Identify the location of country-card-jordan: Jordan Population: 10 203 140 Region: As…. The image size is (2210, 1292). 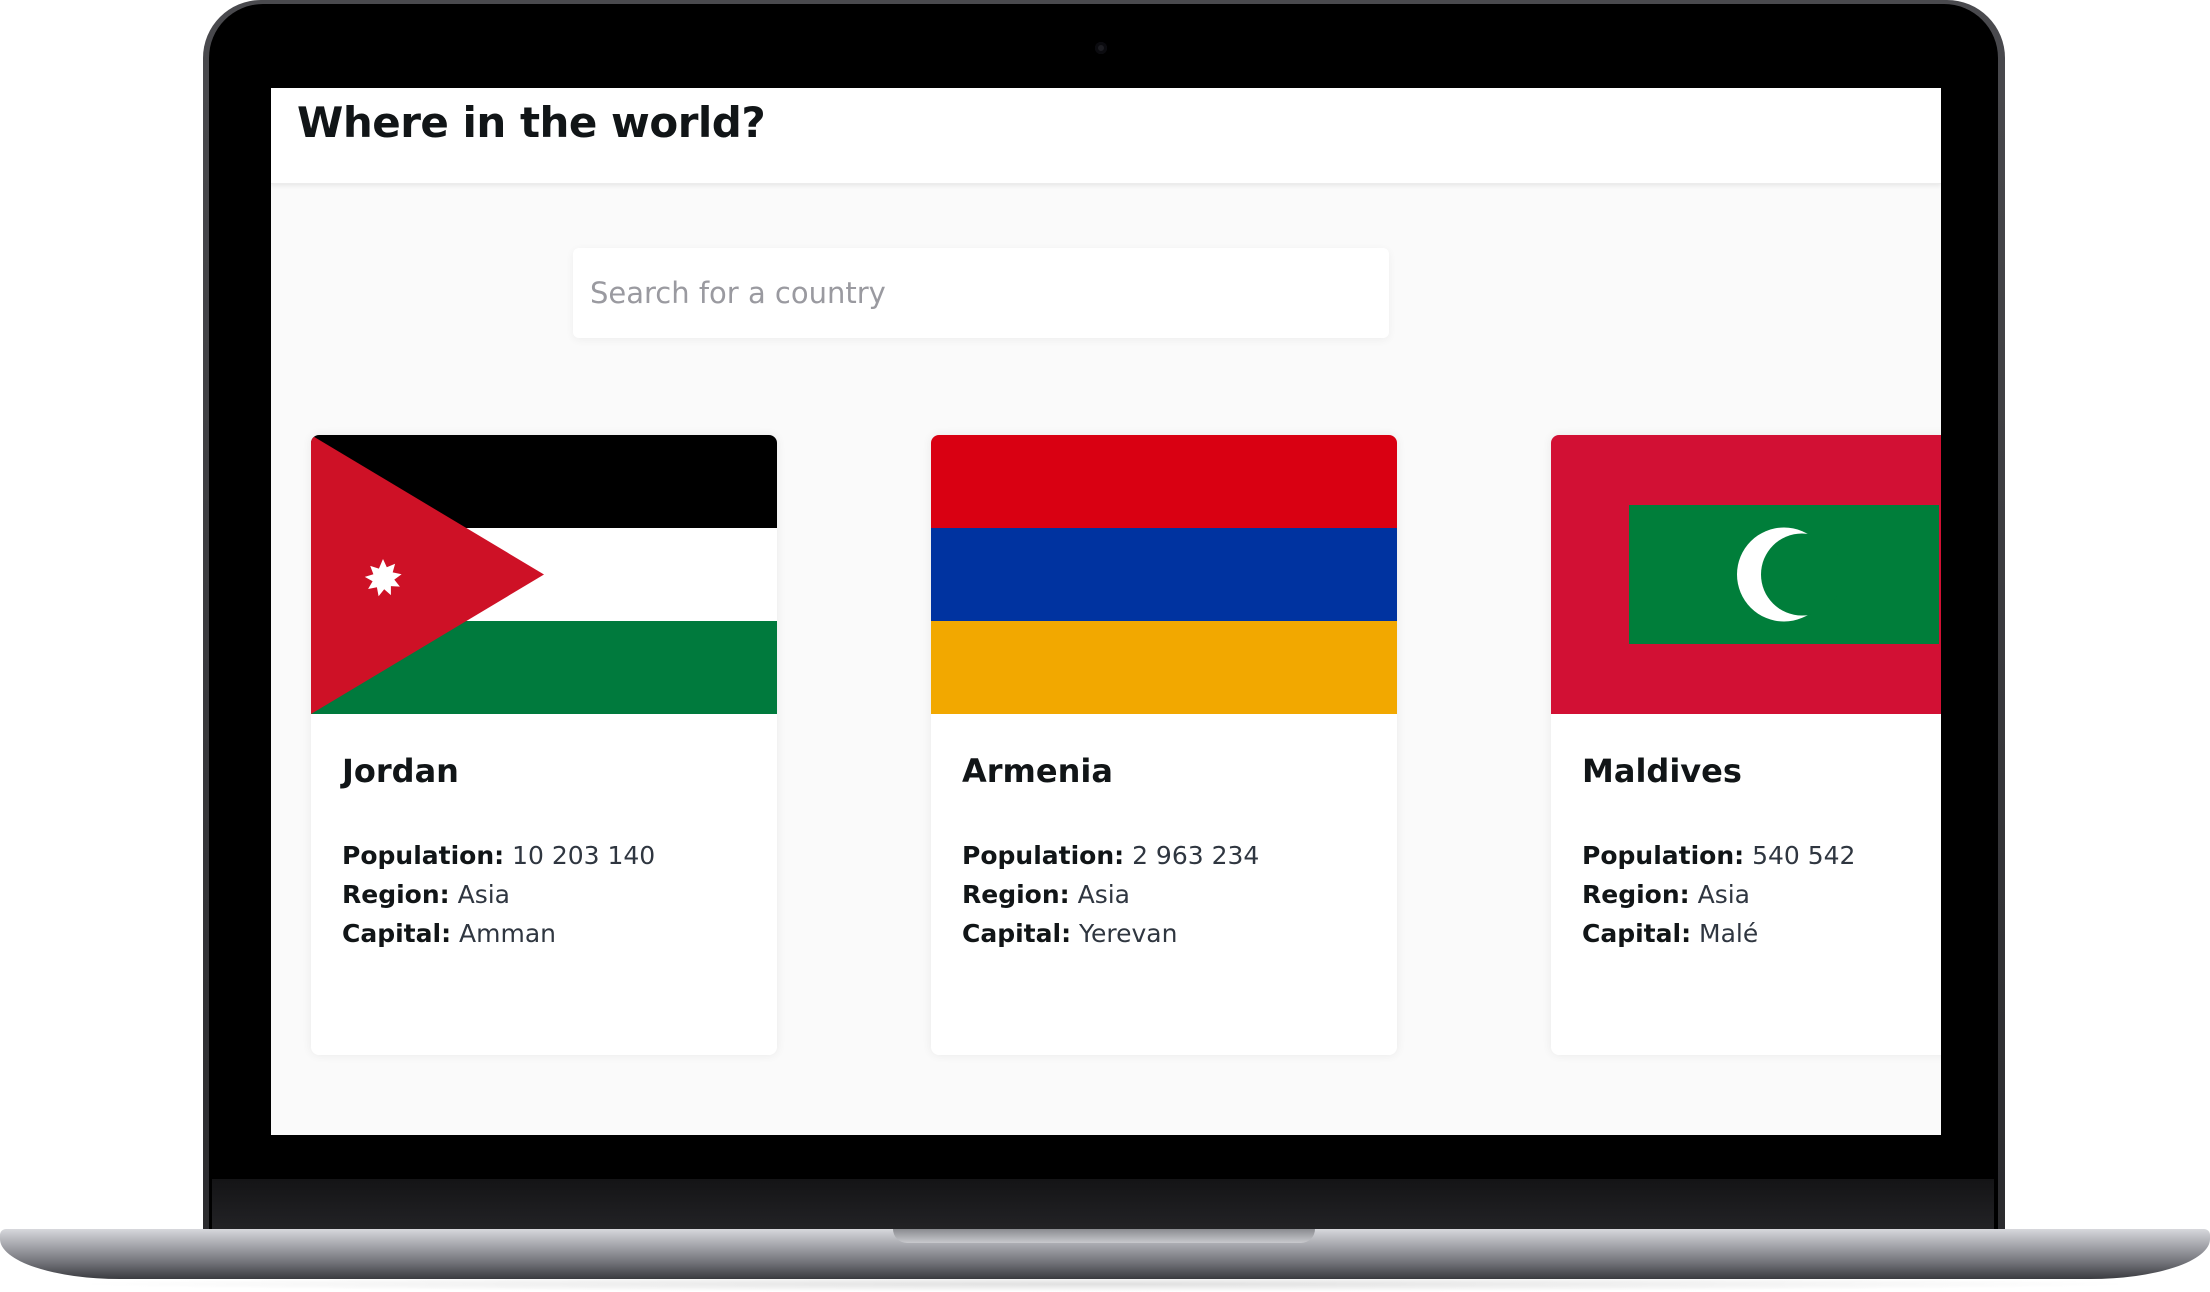
(544, 745).